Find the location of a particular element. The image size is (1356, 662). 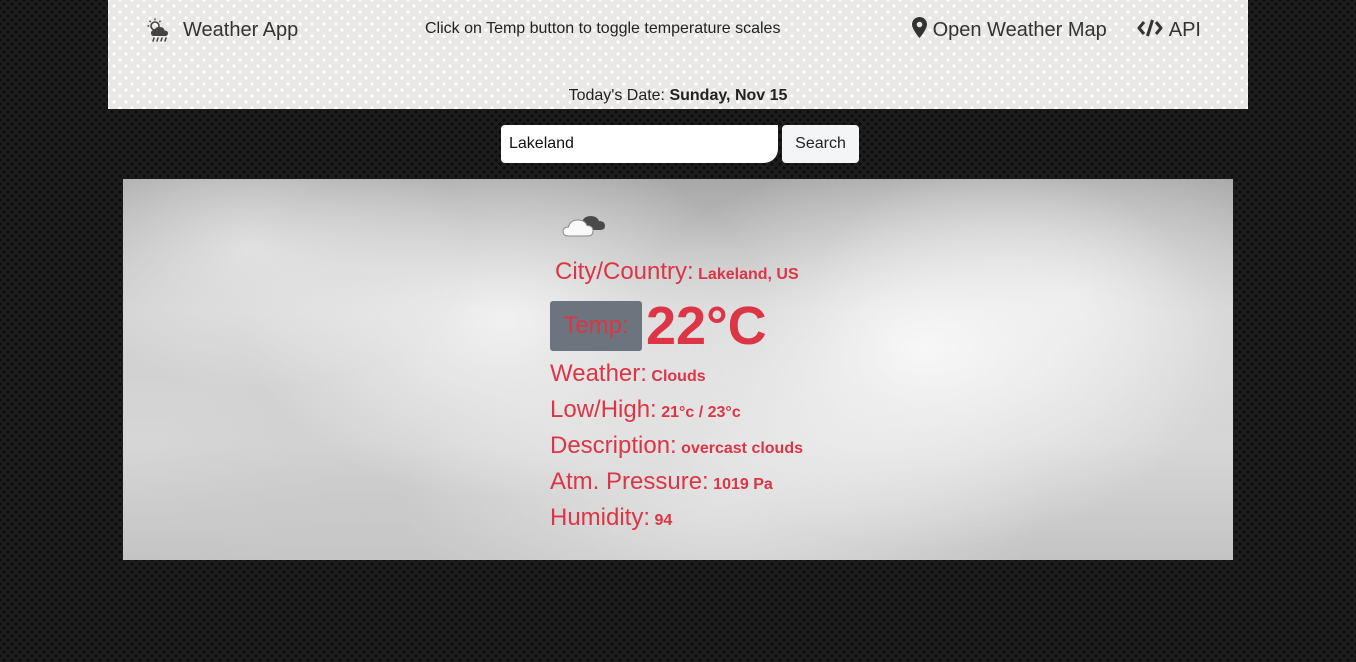

temp-row: Temp: 22°C is located at coordinates (658, 326).